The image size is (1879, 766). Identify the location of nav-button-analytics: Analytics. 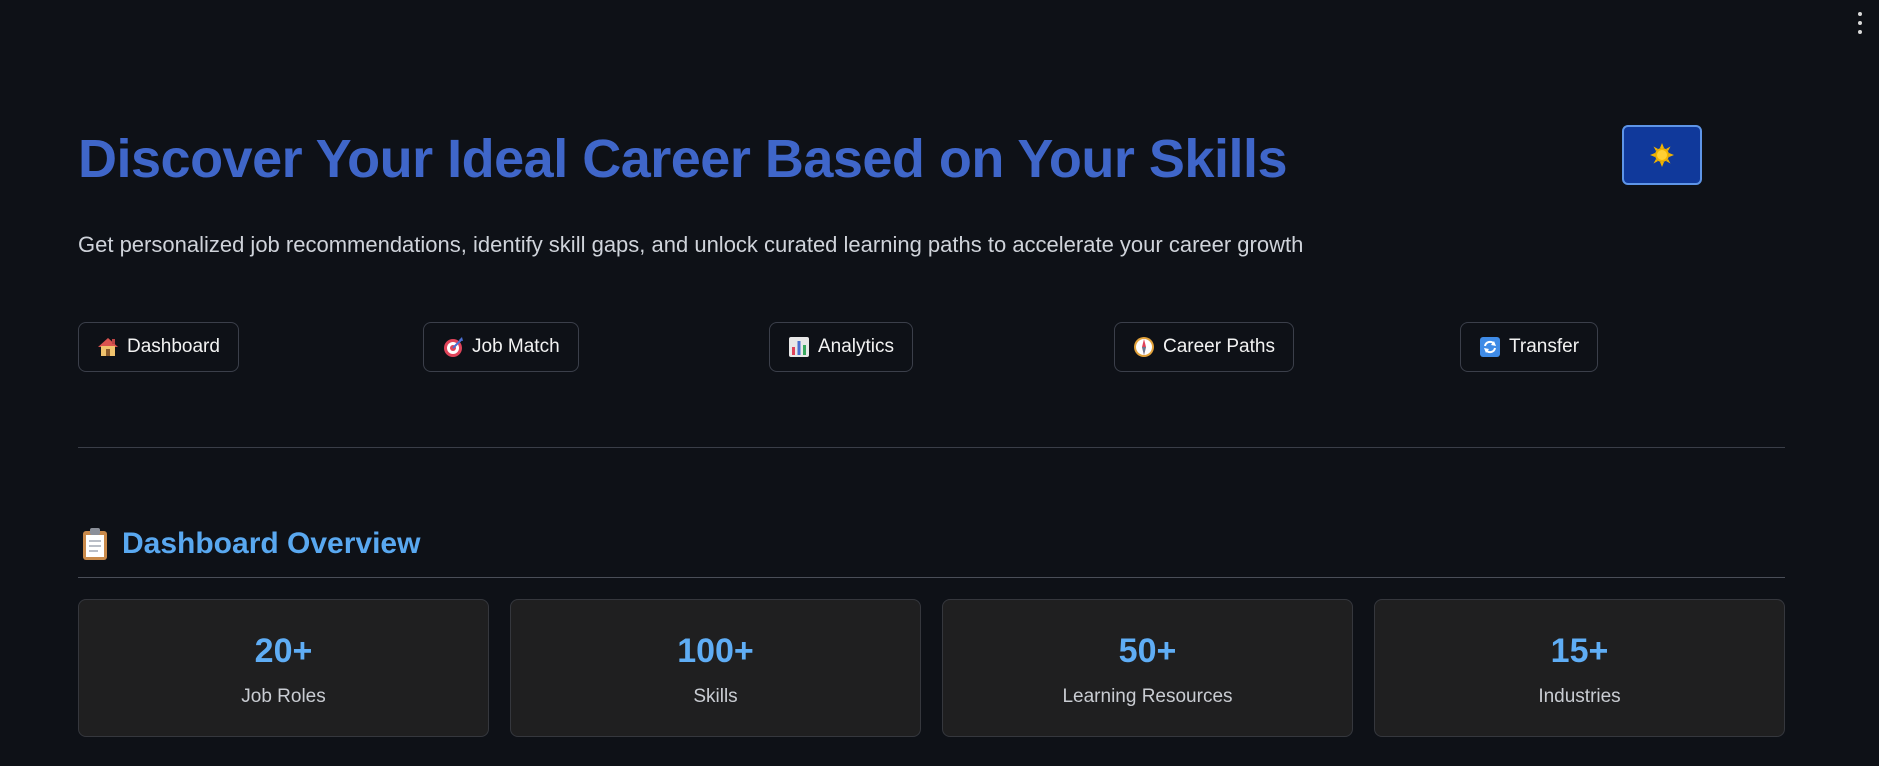
(841, 347).